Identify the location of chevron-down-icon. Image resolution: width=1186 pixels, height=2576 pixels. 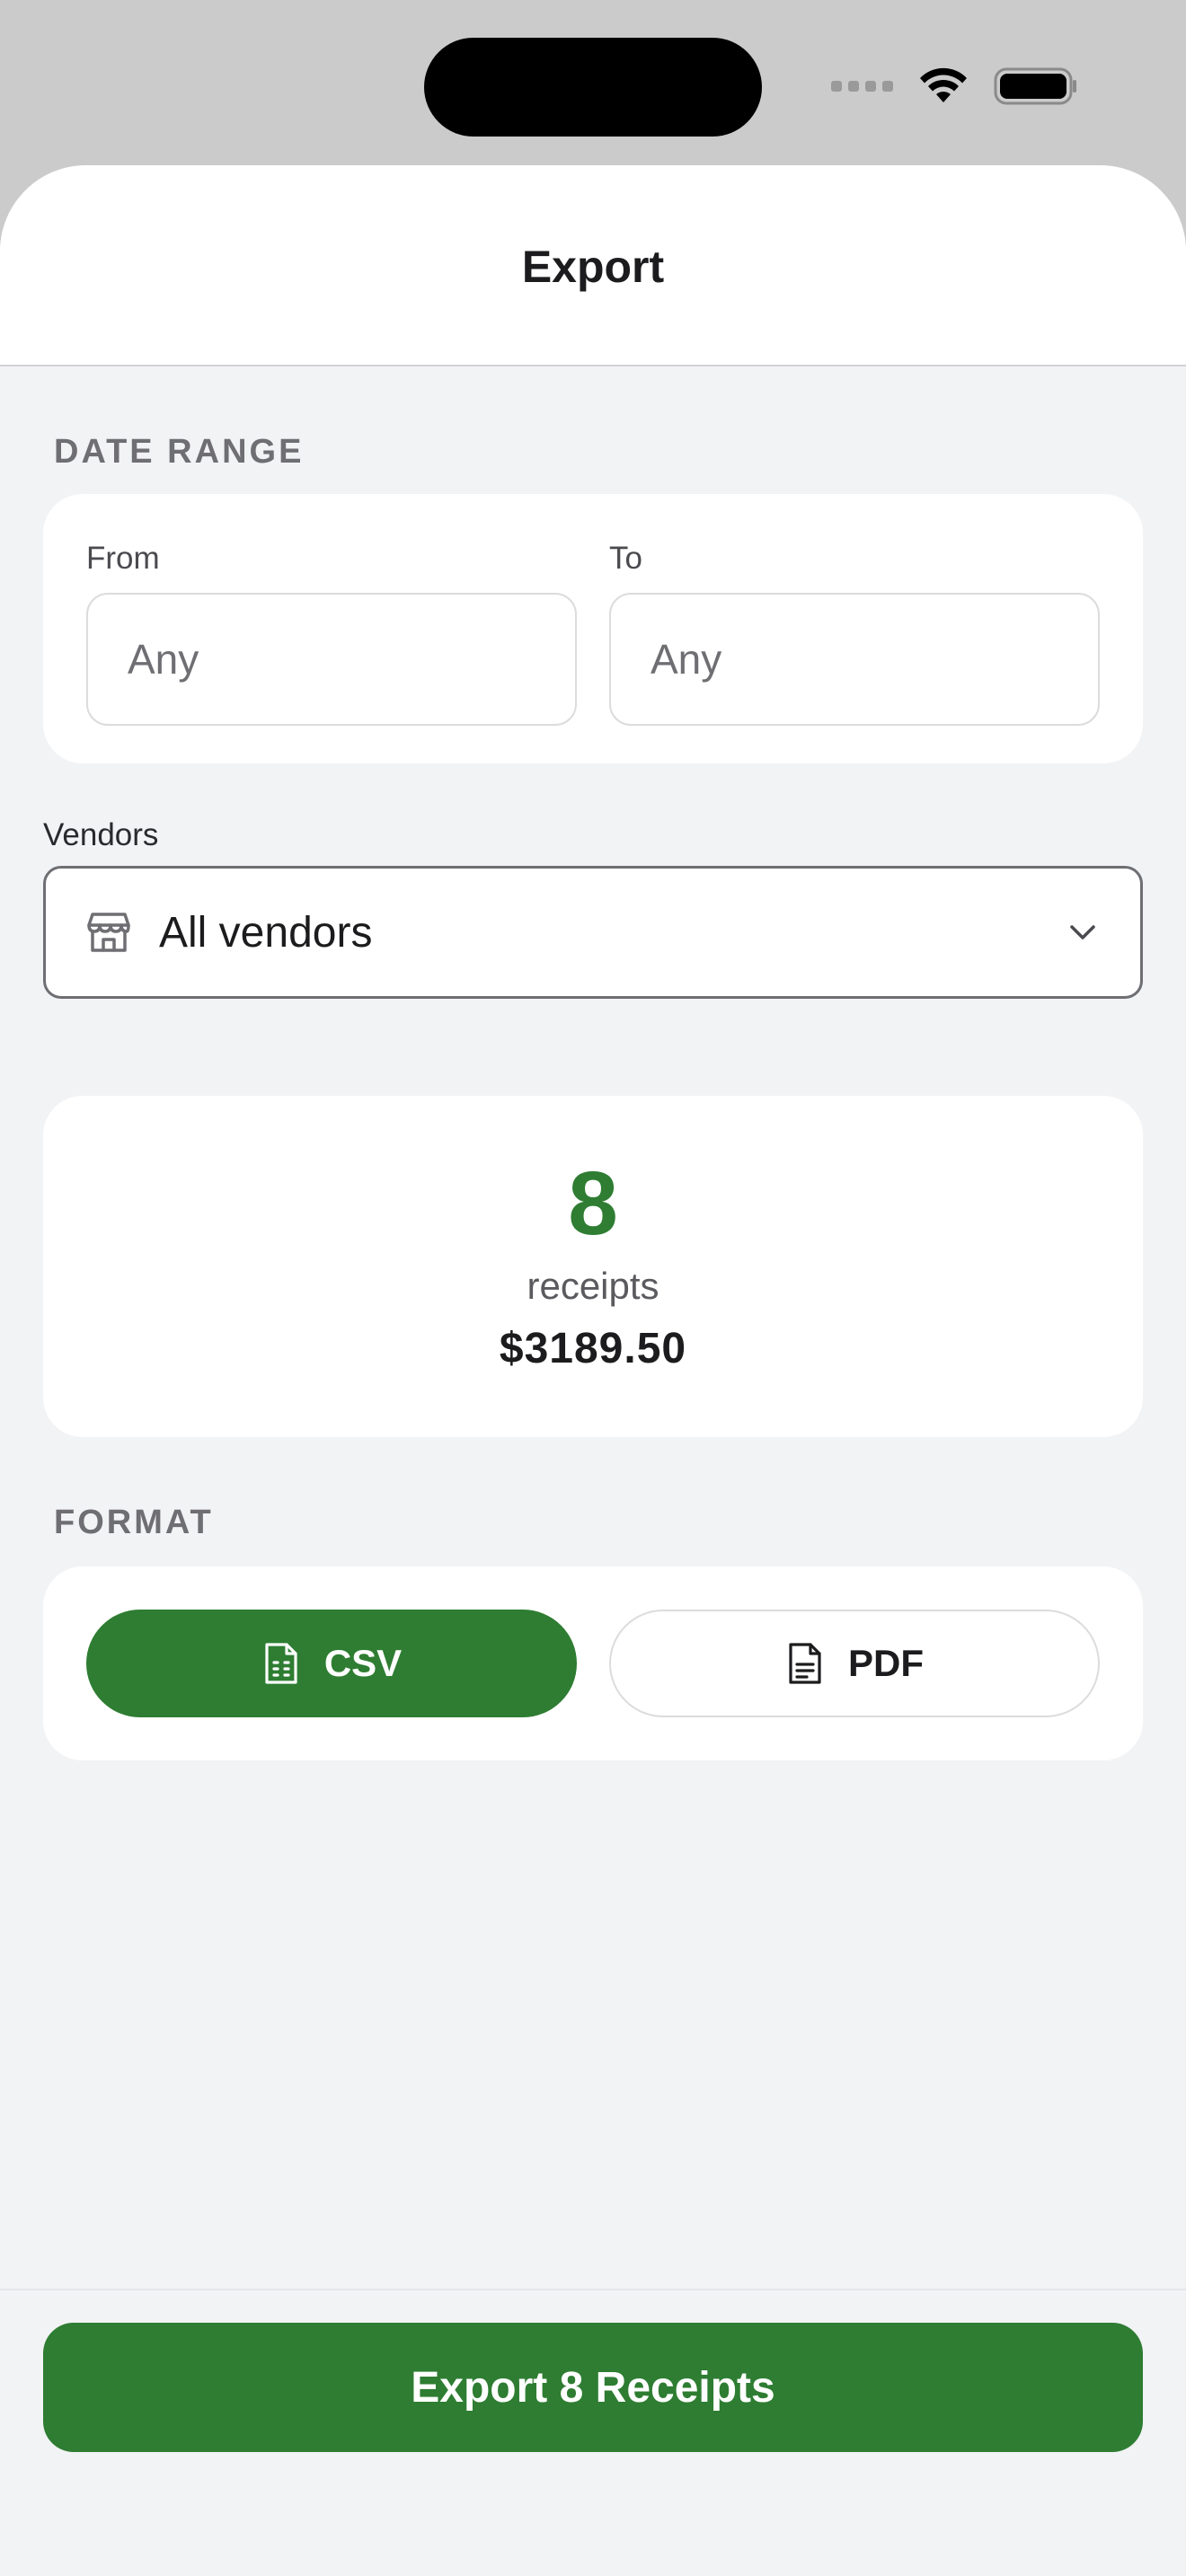
(1082, 933).